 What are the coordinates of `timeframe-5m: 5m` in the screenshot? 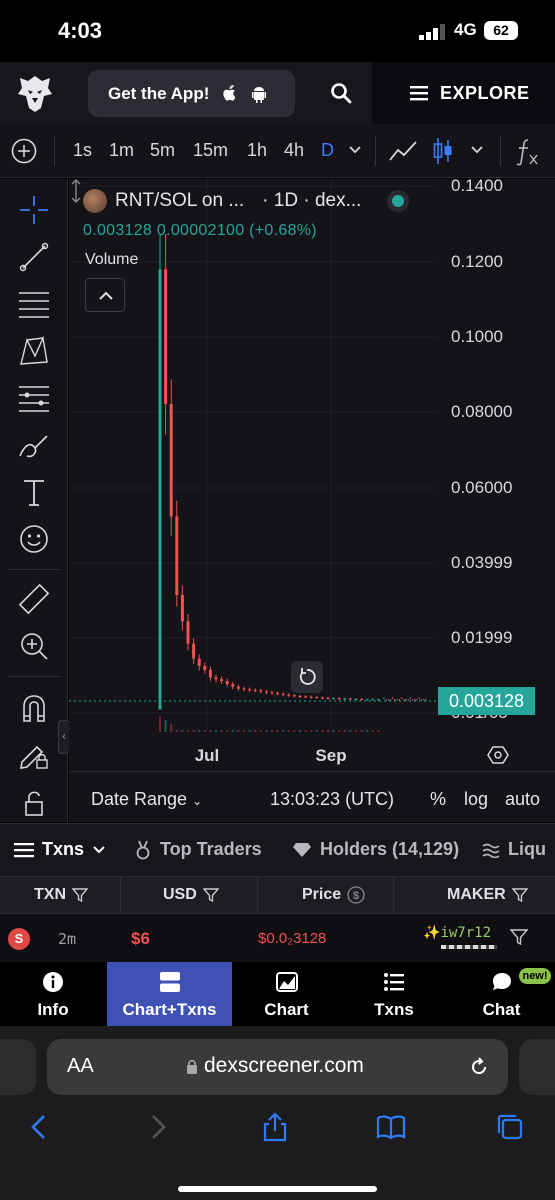 It's located at (162, 150).